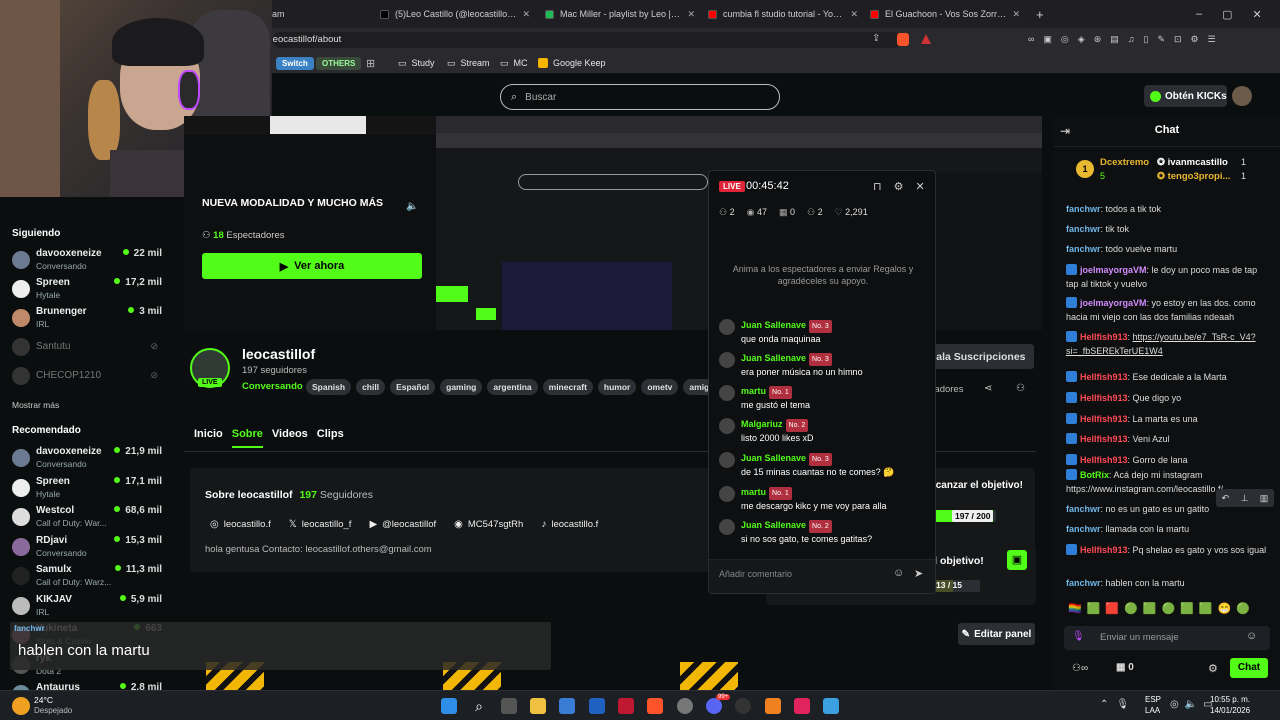 Image resolution: width=1280 pixels, height=720 pixels. I want to click on sidebar-channel: Brunenger IRL 3 mil, so click(87, 320).